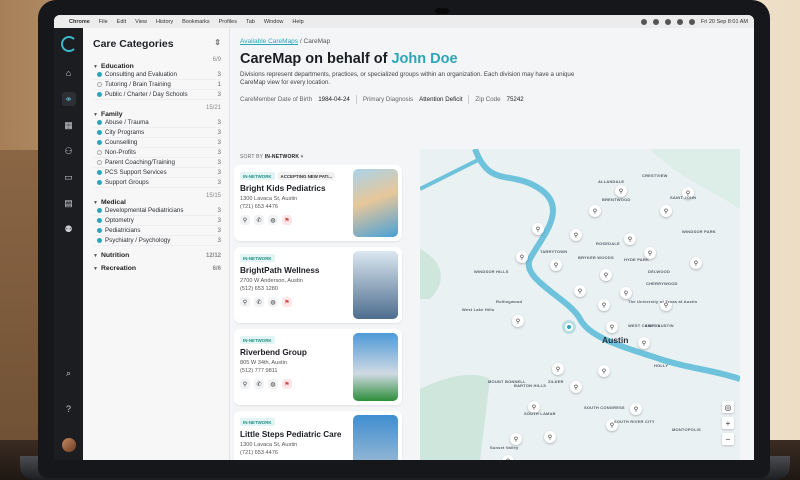 This screenshot has width=800, height=480. I want to click on menu-file: File, so click(103, 22).